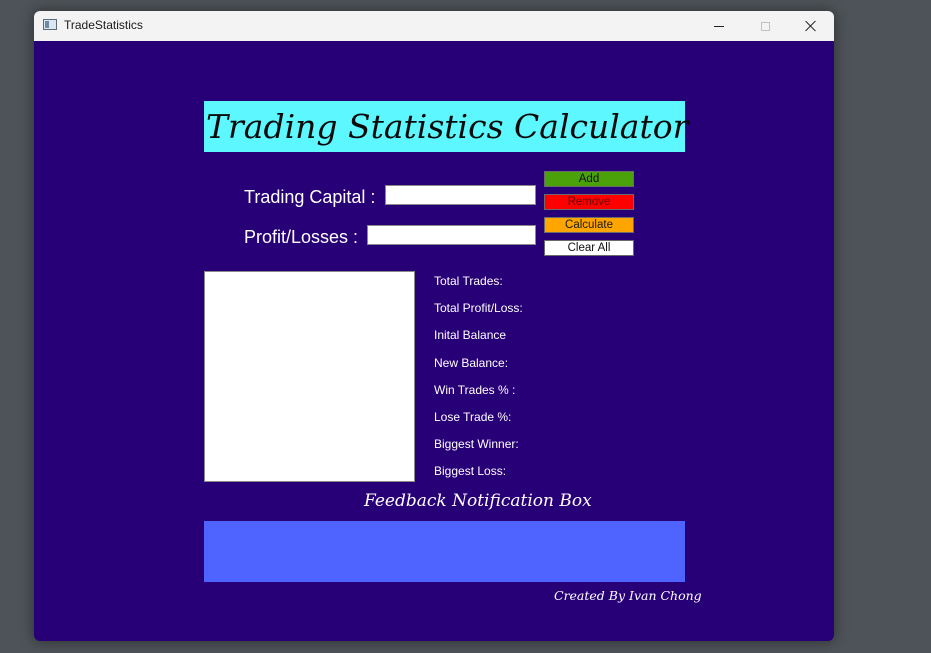 The image size is (931, 653). I want to click on stat-biggest-winner: Biggest Winner:, so click(476, 444).